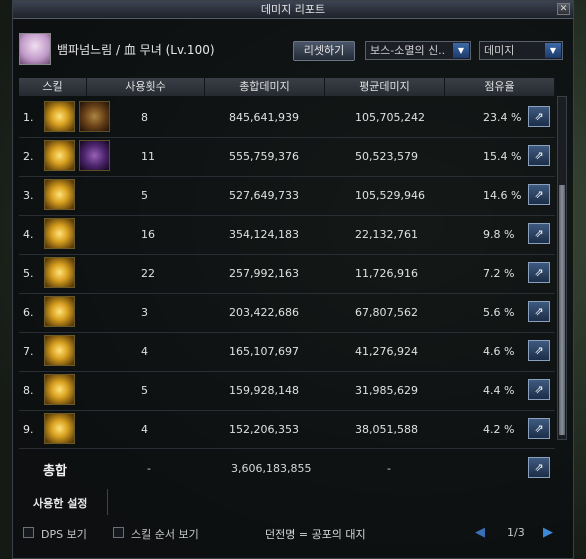 The height and width of the screenshot is (559, 586). Describe the element at coordinates (264, 351) in the screenshot. I see `row-total: 165,107,697` at that location.